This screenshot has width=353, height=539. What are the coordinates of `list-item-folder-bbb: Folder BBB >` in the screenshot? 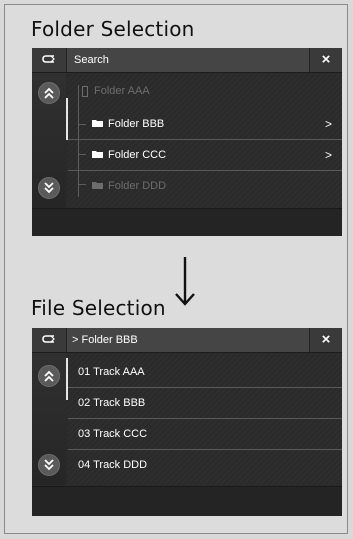 It's located at (205, 124).